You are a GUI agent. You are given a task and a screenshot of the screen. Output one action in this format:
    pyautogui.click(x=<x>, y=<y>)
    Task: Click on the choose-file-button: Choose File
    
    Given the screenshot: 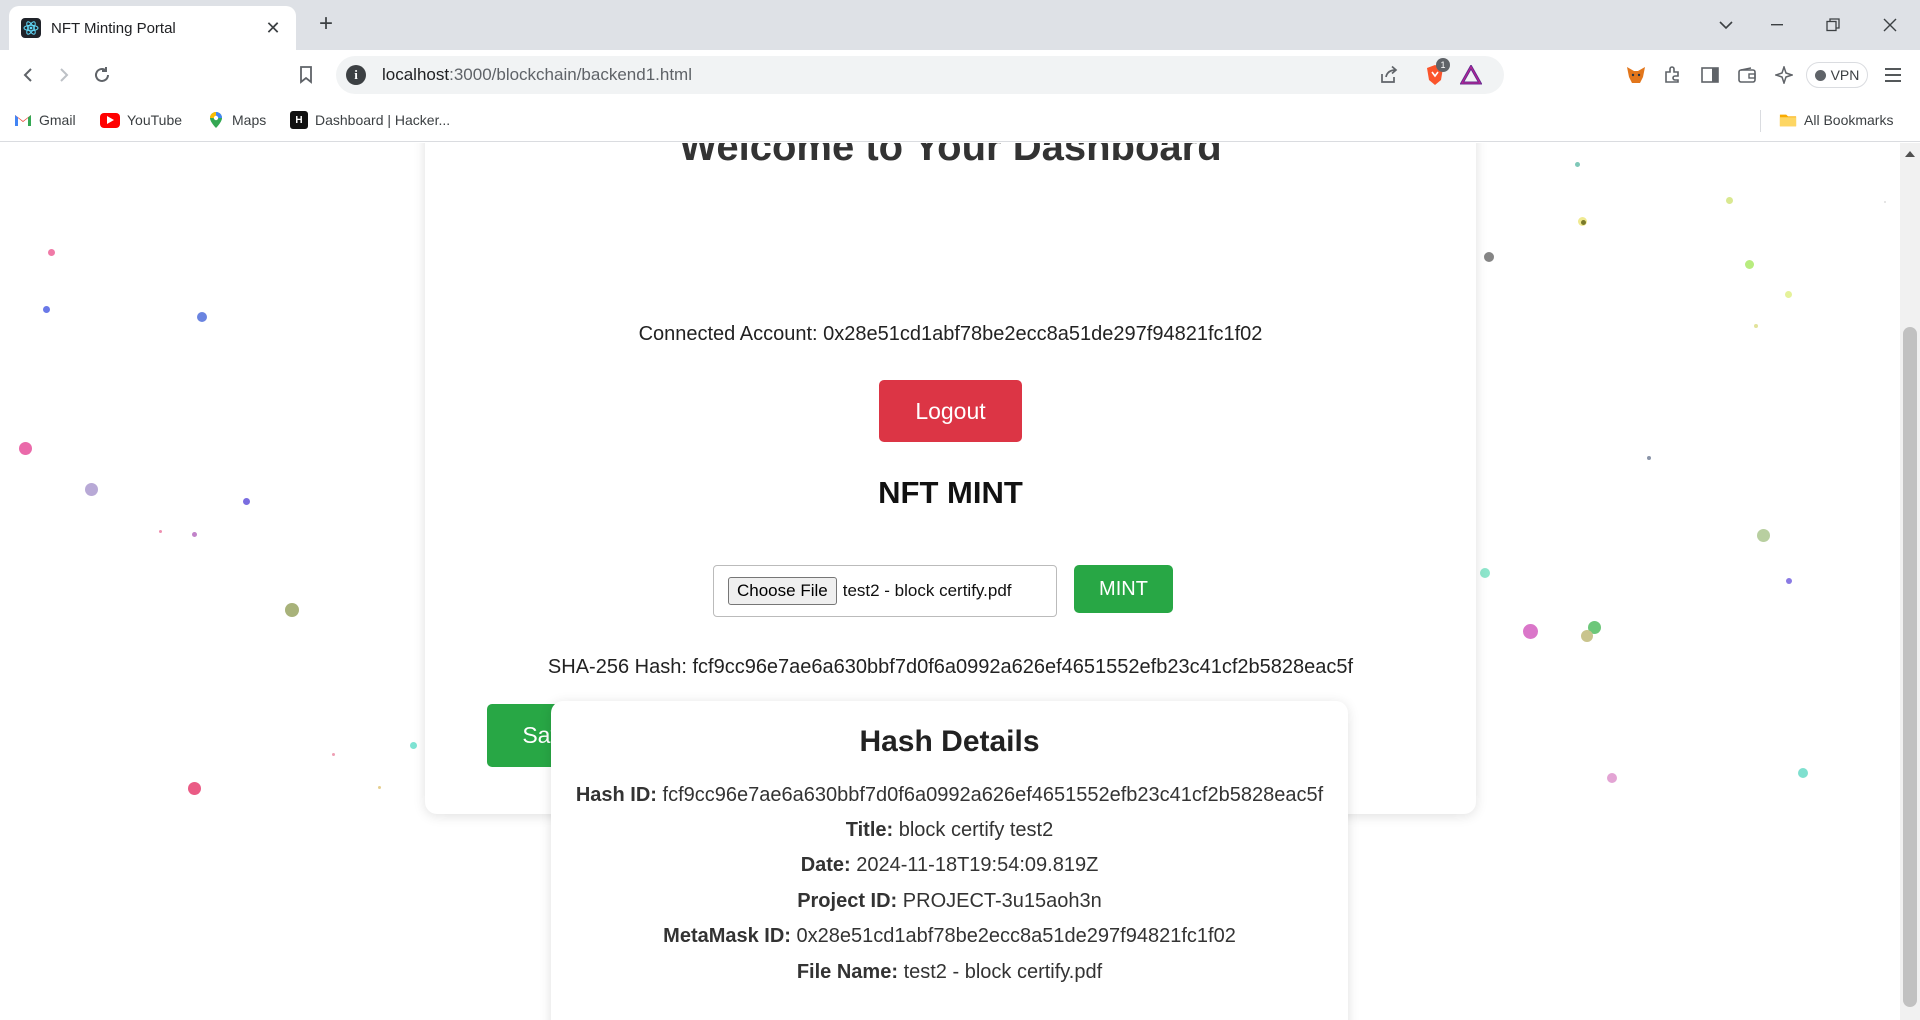 What is the action you would take?
    pyautogui.click(x=782, y=591)
    